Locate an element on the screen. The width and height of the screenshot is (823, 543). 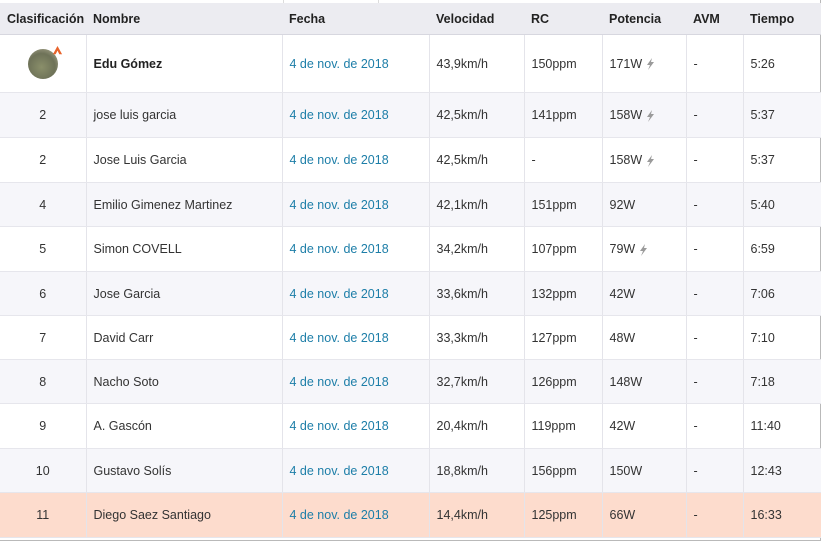
rank-number: 2 is located at coordinates (43, 115).